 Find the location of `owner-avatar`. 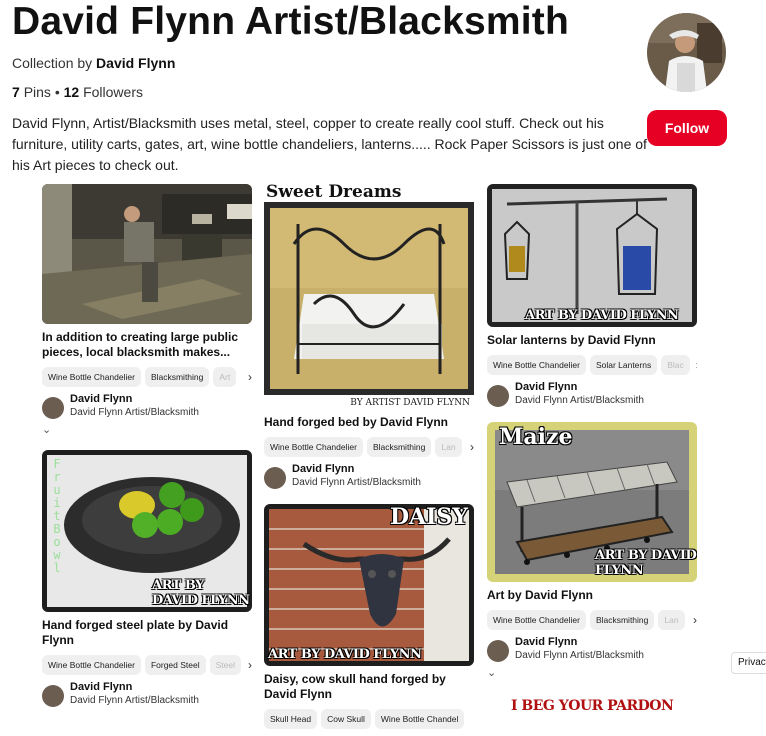

owner-avatar is located at coordinates (686, 52).